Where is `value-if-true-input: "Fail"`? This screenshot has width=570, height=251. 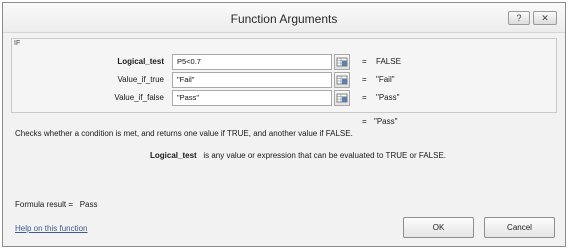
value-if-true-input: "Fail" is located at coordinates (252, 80).